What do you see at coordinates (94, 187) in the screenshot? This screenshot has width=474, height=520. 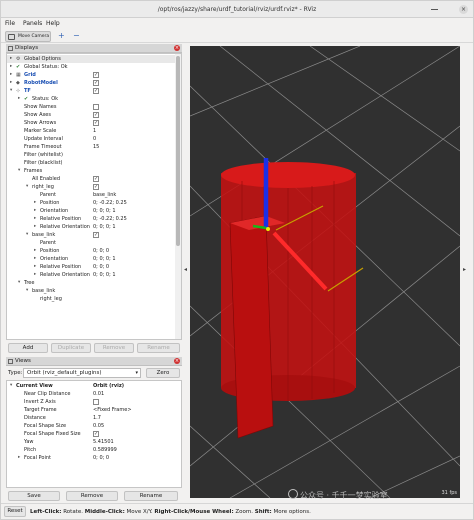 I see `display-row: ▾ right_leg ✓` at bounding box center [94, 187].